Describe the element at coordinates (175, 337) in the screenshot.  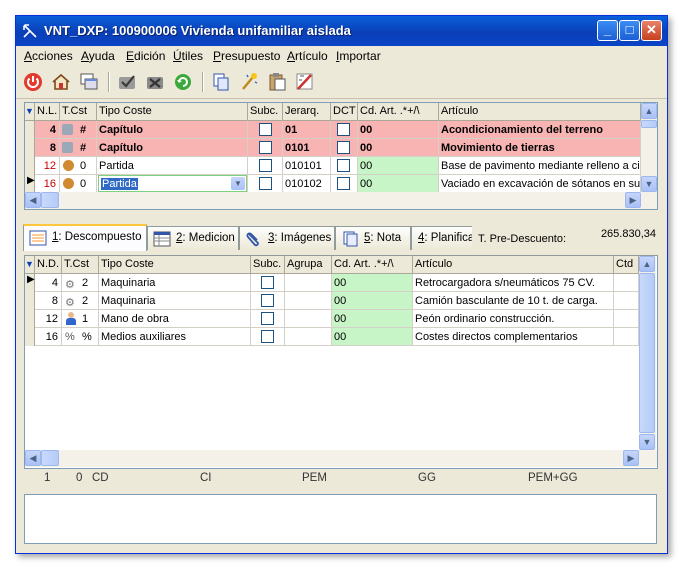
I see `cell-tipo-coste: Medios auxiliares` at that location.